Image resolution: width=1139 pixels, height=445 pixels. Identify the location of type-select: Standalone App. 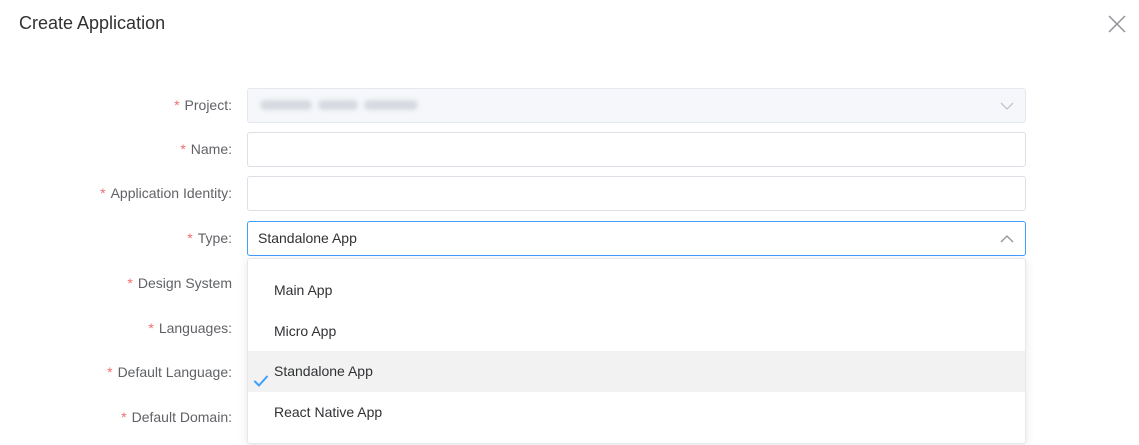
(636, 238).